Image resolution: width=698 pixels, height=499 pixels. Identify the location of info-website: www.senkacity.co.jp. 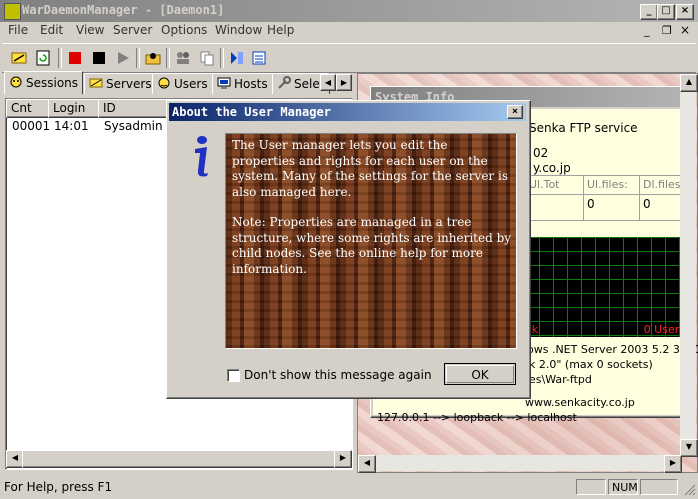
(580, 402).